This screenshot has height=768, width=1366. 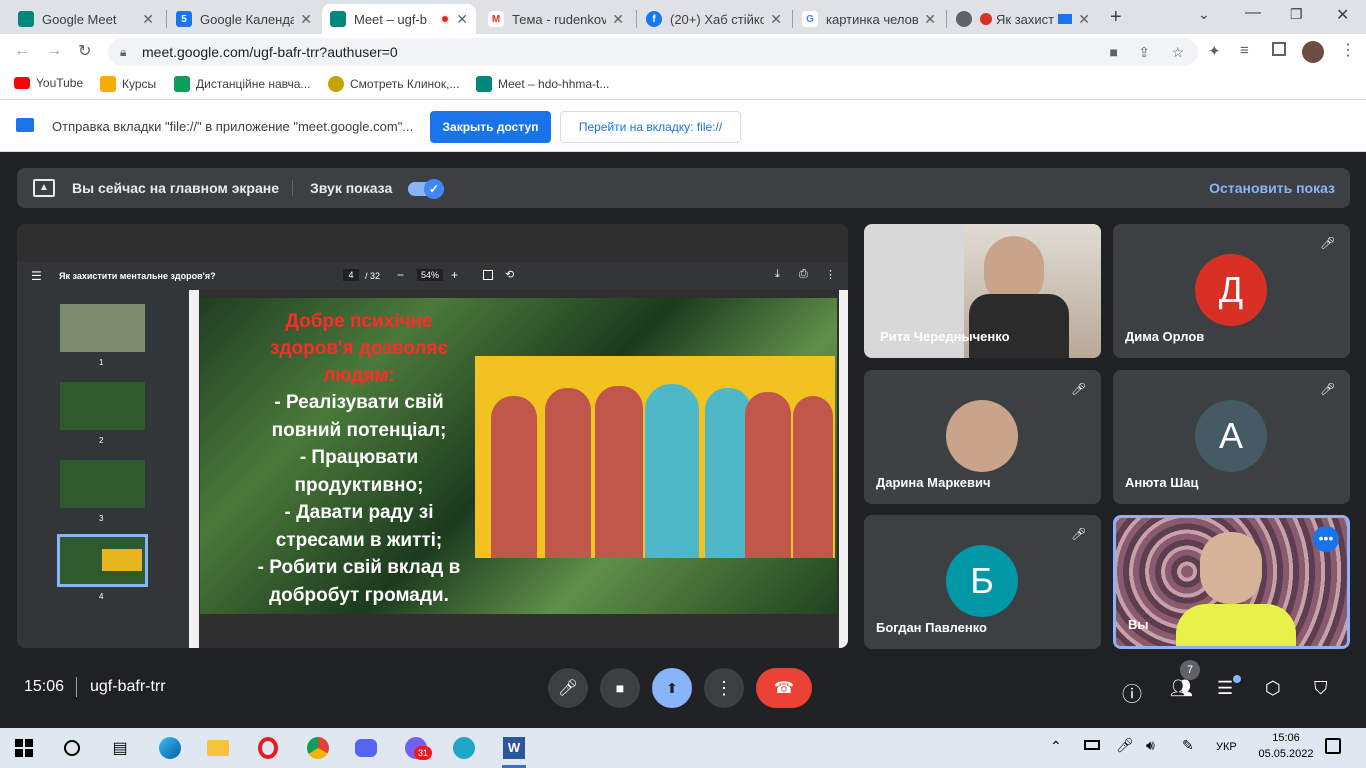 What do you see at coordinates (490, 127) in the screenshot?
I see `stop-sharing-button: Закрыть доступ` at bounding box center [490, 127].